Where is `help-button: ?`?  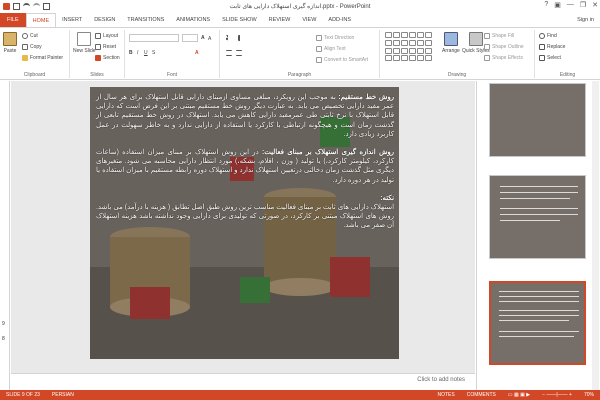
help-button: ? is located at coordinates (546, 5).